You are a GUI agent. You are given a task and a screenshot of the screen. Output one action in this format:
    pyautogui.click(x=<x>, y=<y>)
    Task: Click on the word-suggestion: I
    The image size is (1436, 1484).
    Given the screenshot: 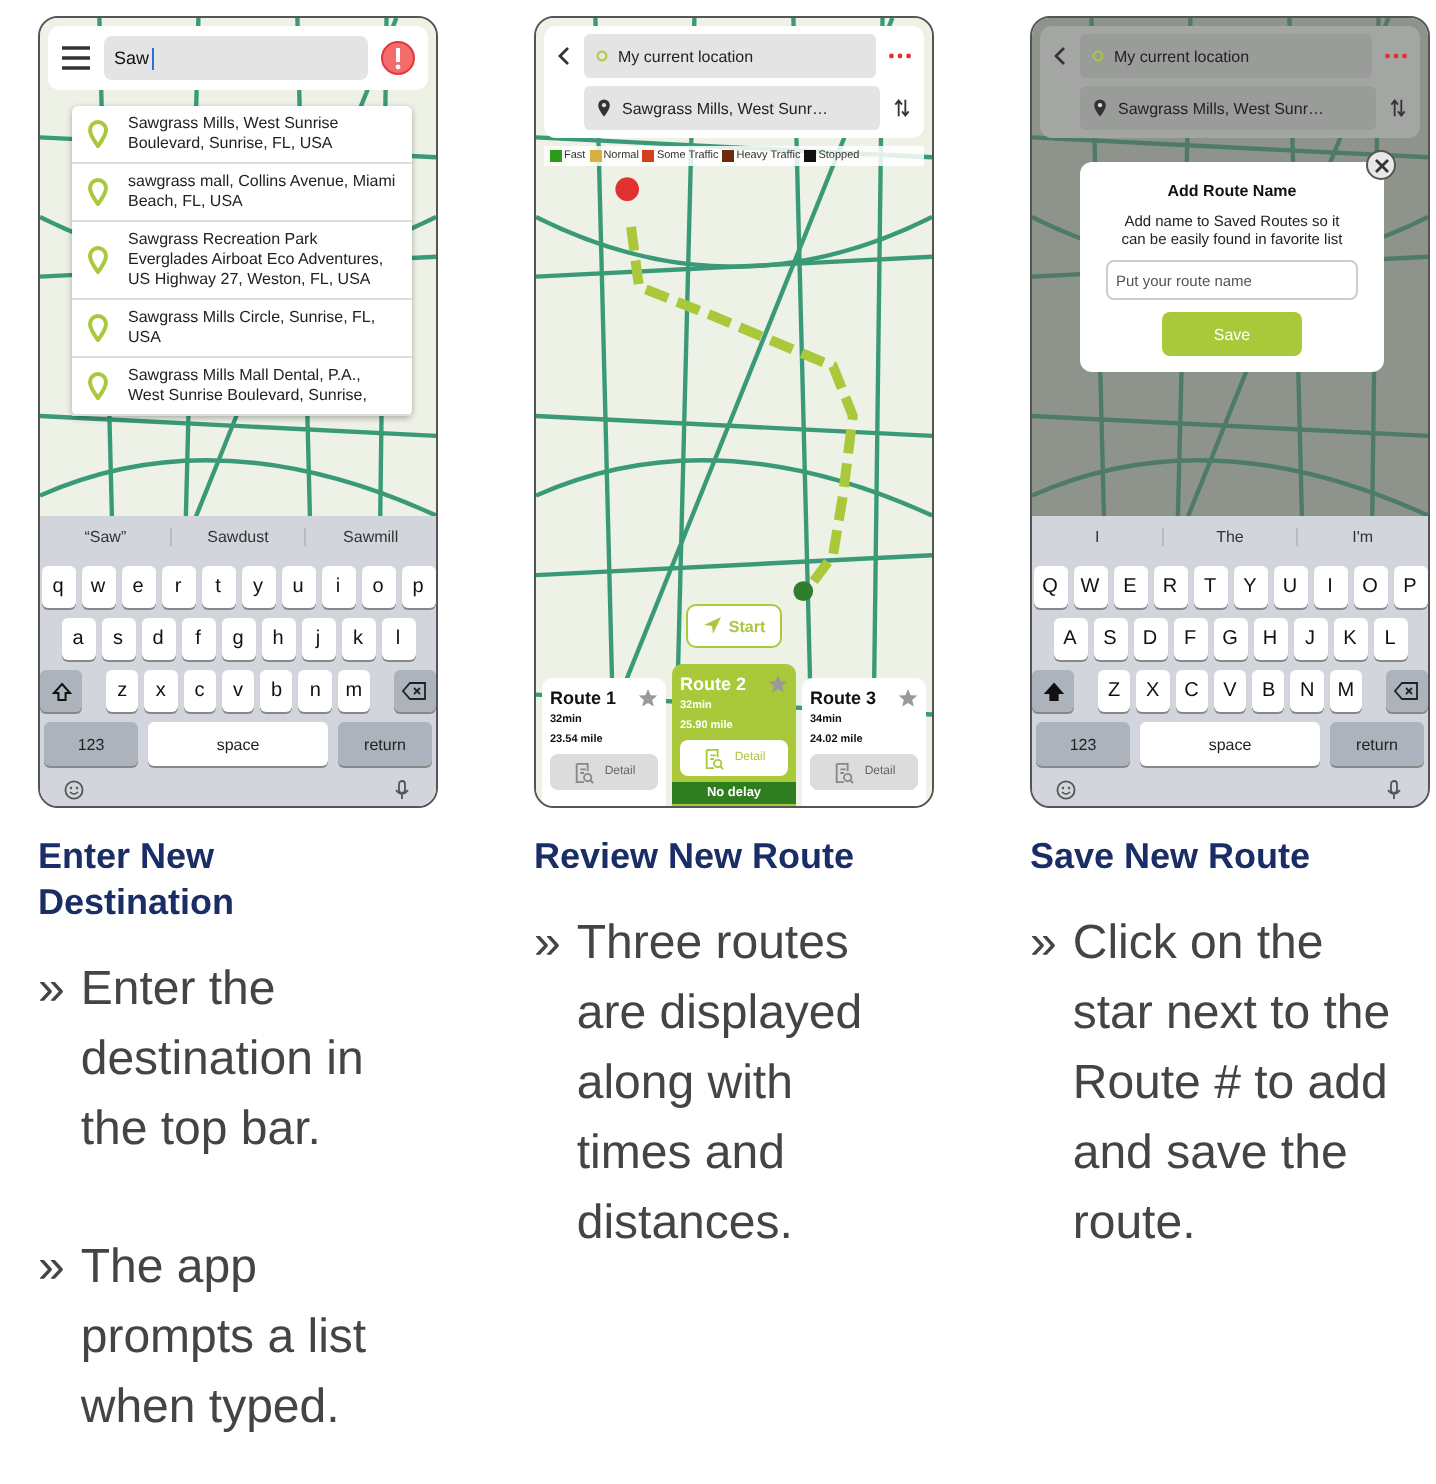 What is the action you would take?
    pyautogui.click(x=1097, y=536)
    